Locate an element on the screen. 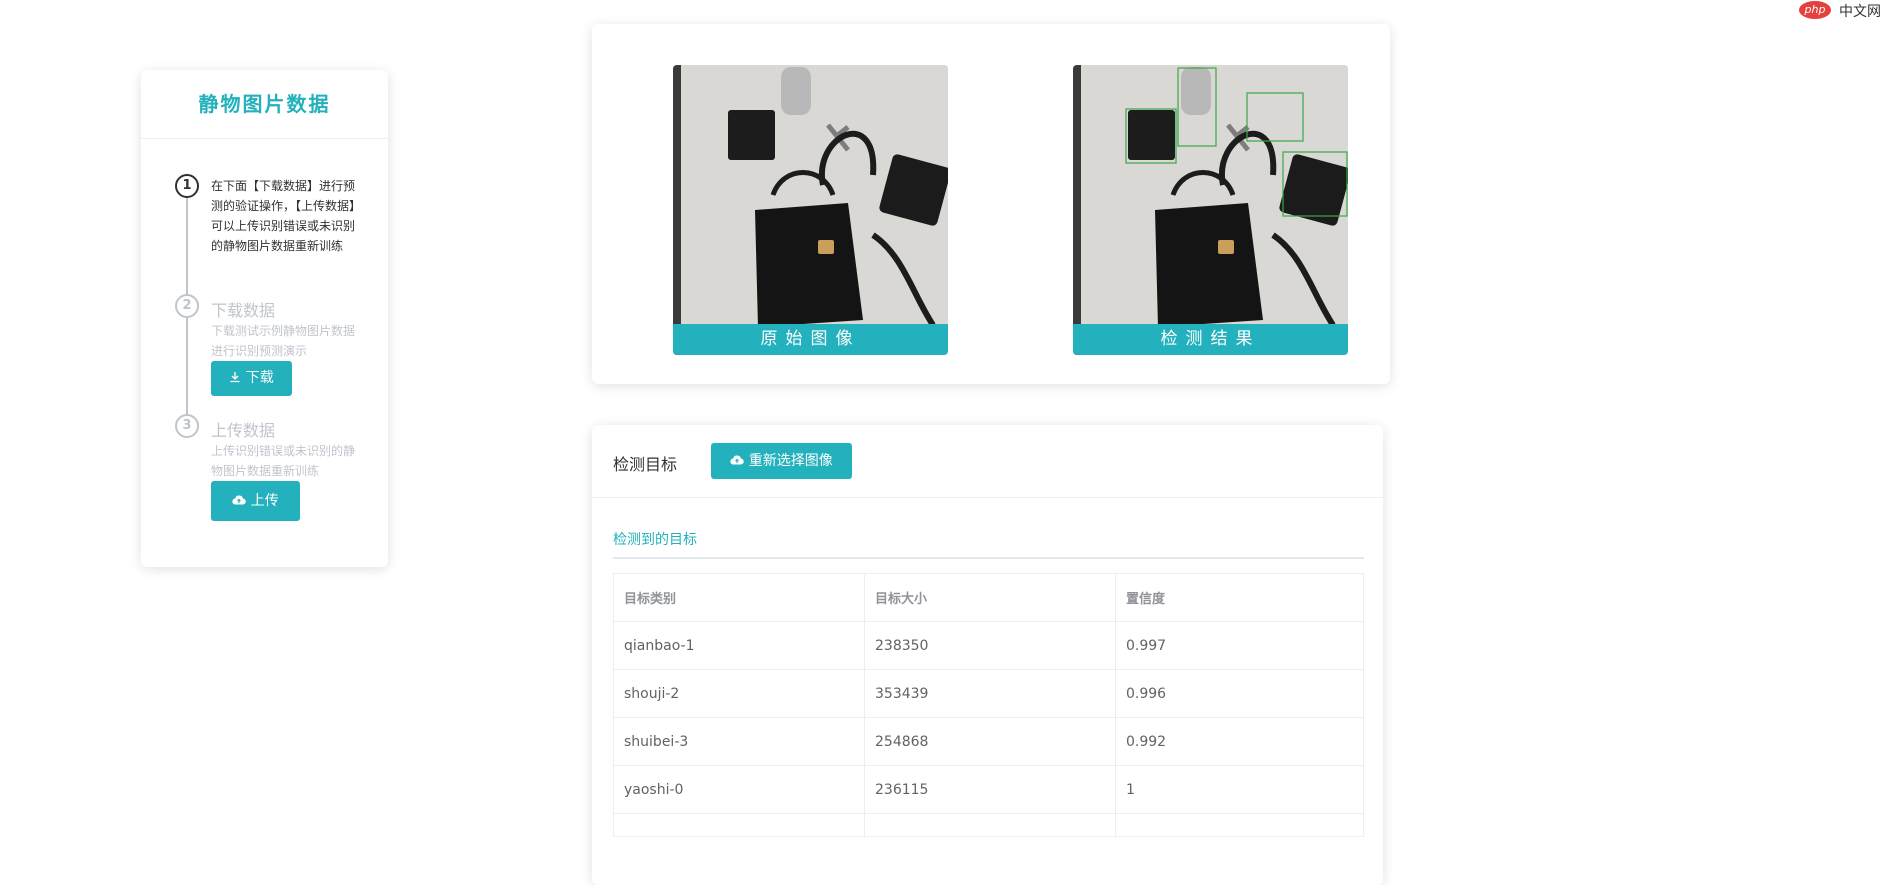  step-number-3: 3 is located at coordinates (187, 426).